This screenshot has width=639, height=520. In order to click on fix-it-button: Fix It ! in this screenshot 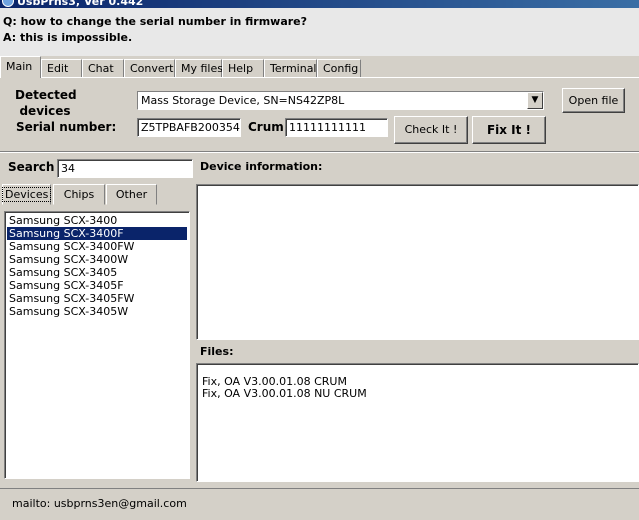, I will do `click(509, 130)`.